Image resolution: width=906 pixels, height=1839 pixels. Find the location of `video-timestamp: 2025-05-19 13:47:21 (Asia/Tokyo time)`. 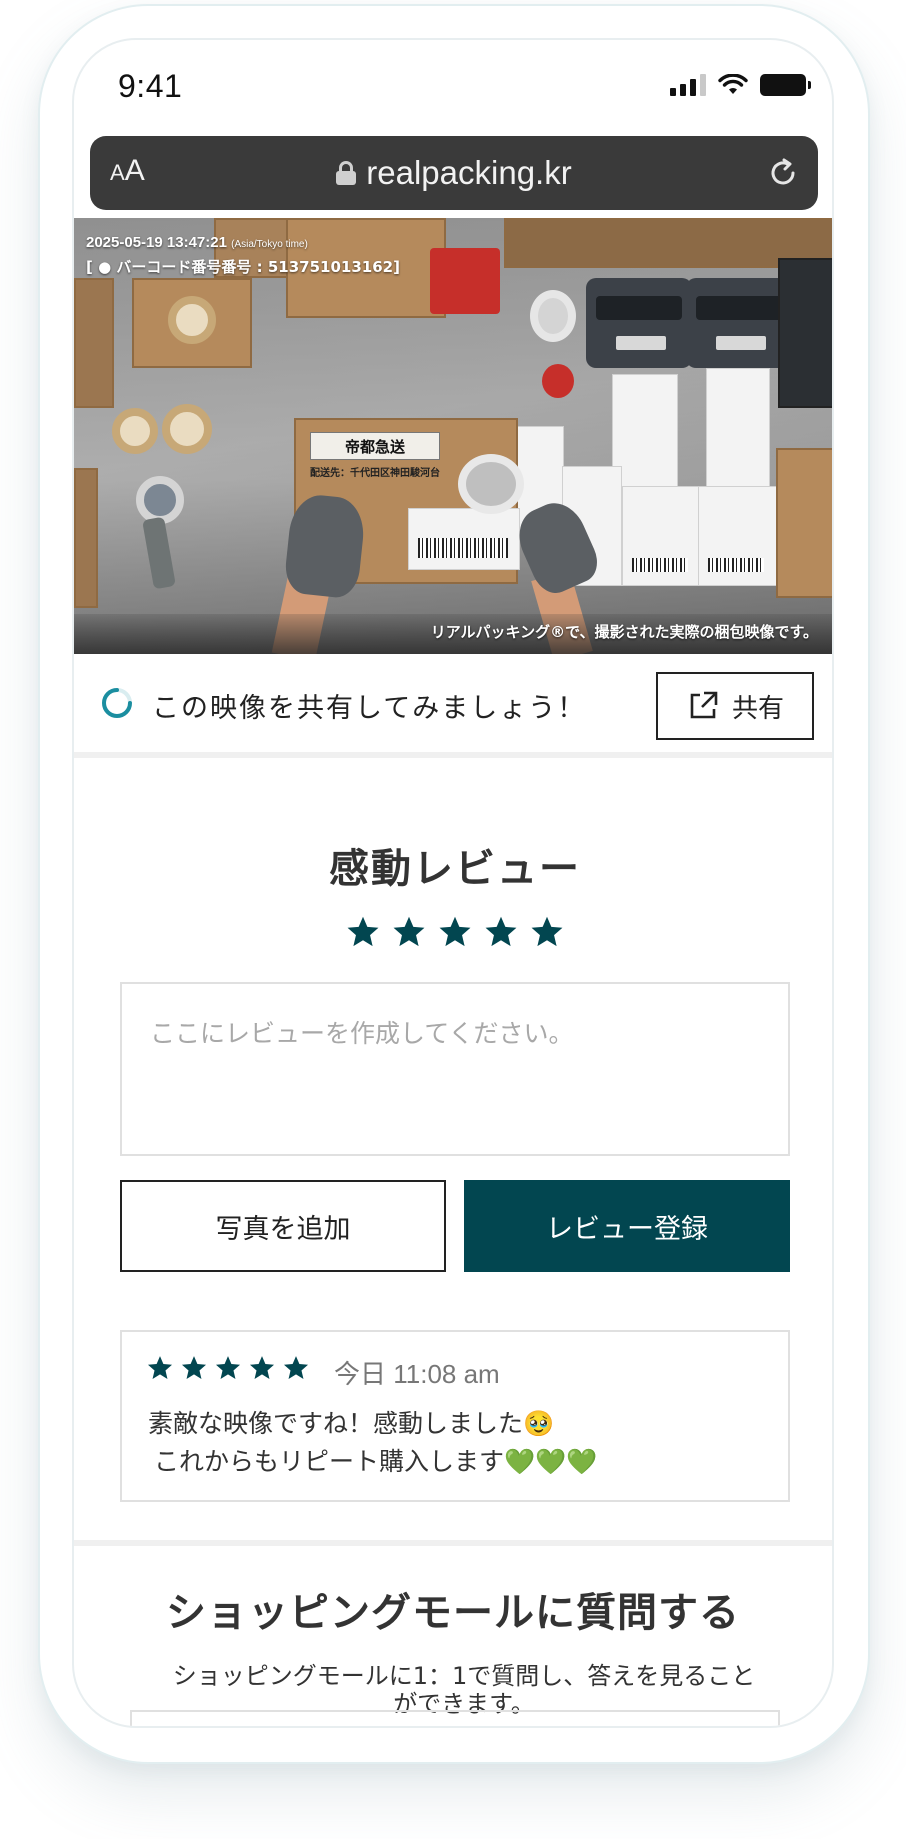

video-timestamp: 2025-05-19 13:47:21 (Asia/Tokyo time) is located at coordinates (197, 242).